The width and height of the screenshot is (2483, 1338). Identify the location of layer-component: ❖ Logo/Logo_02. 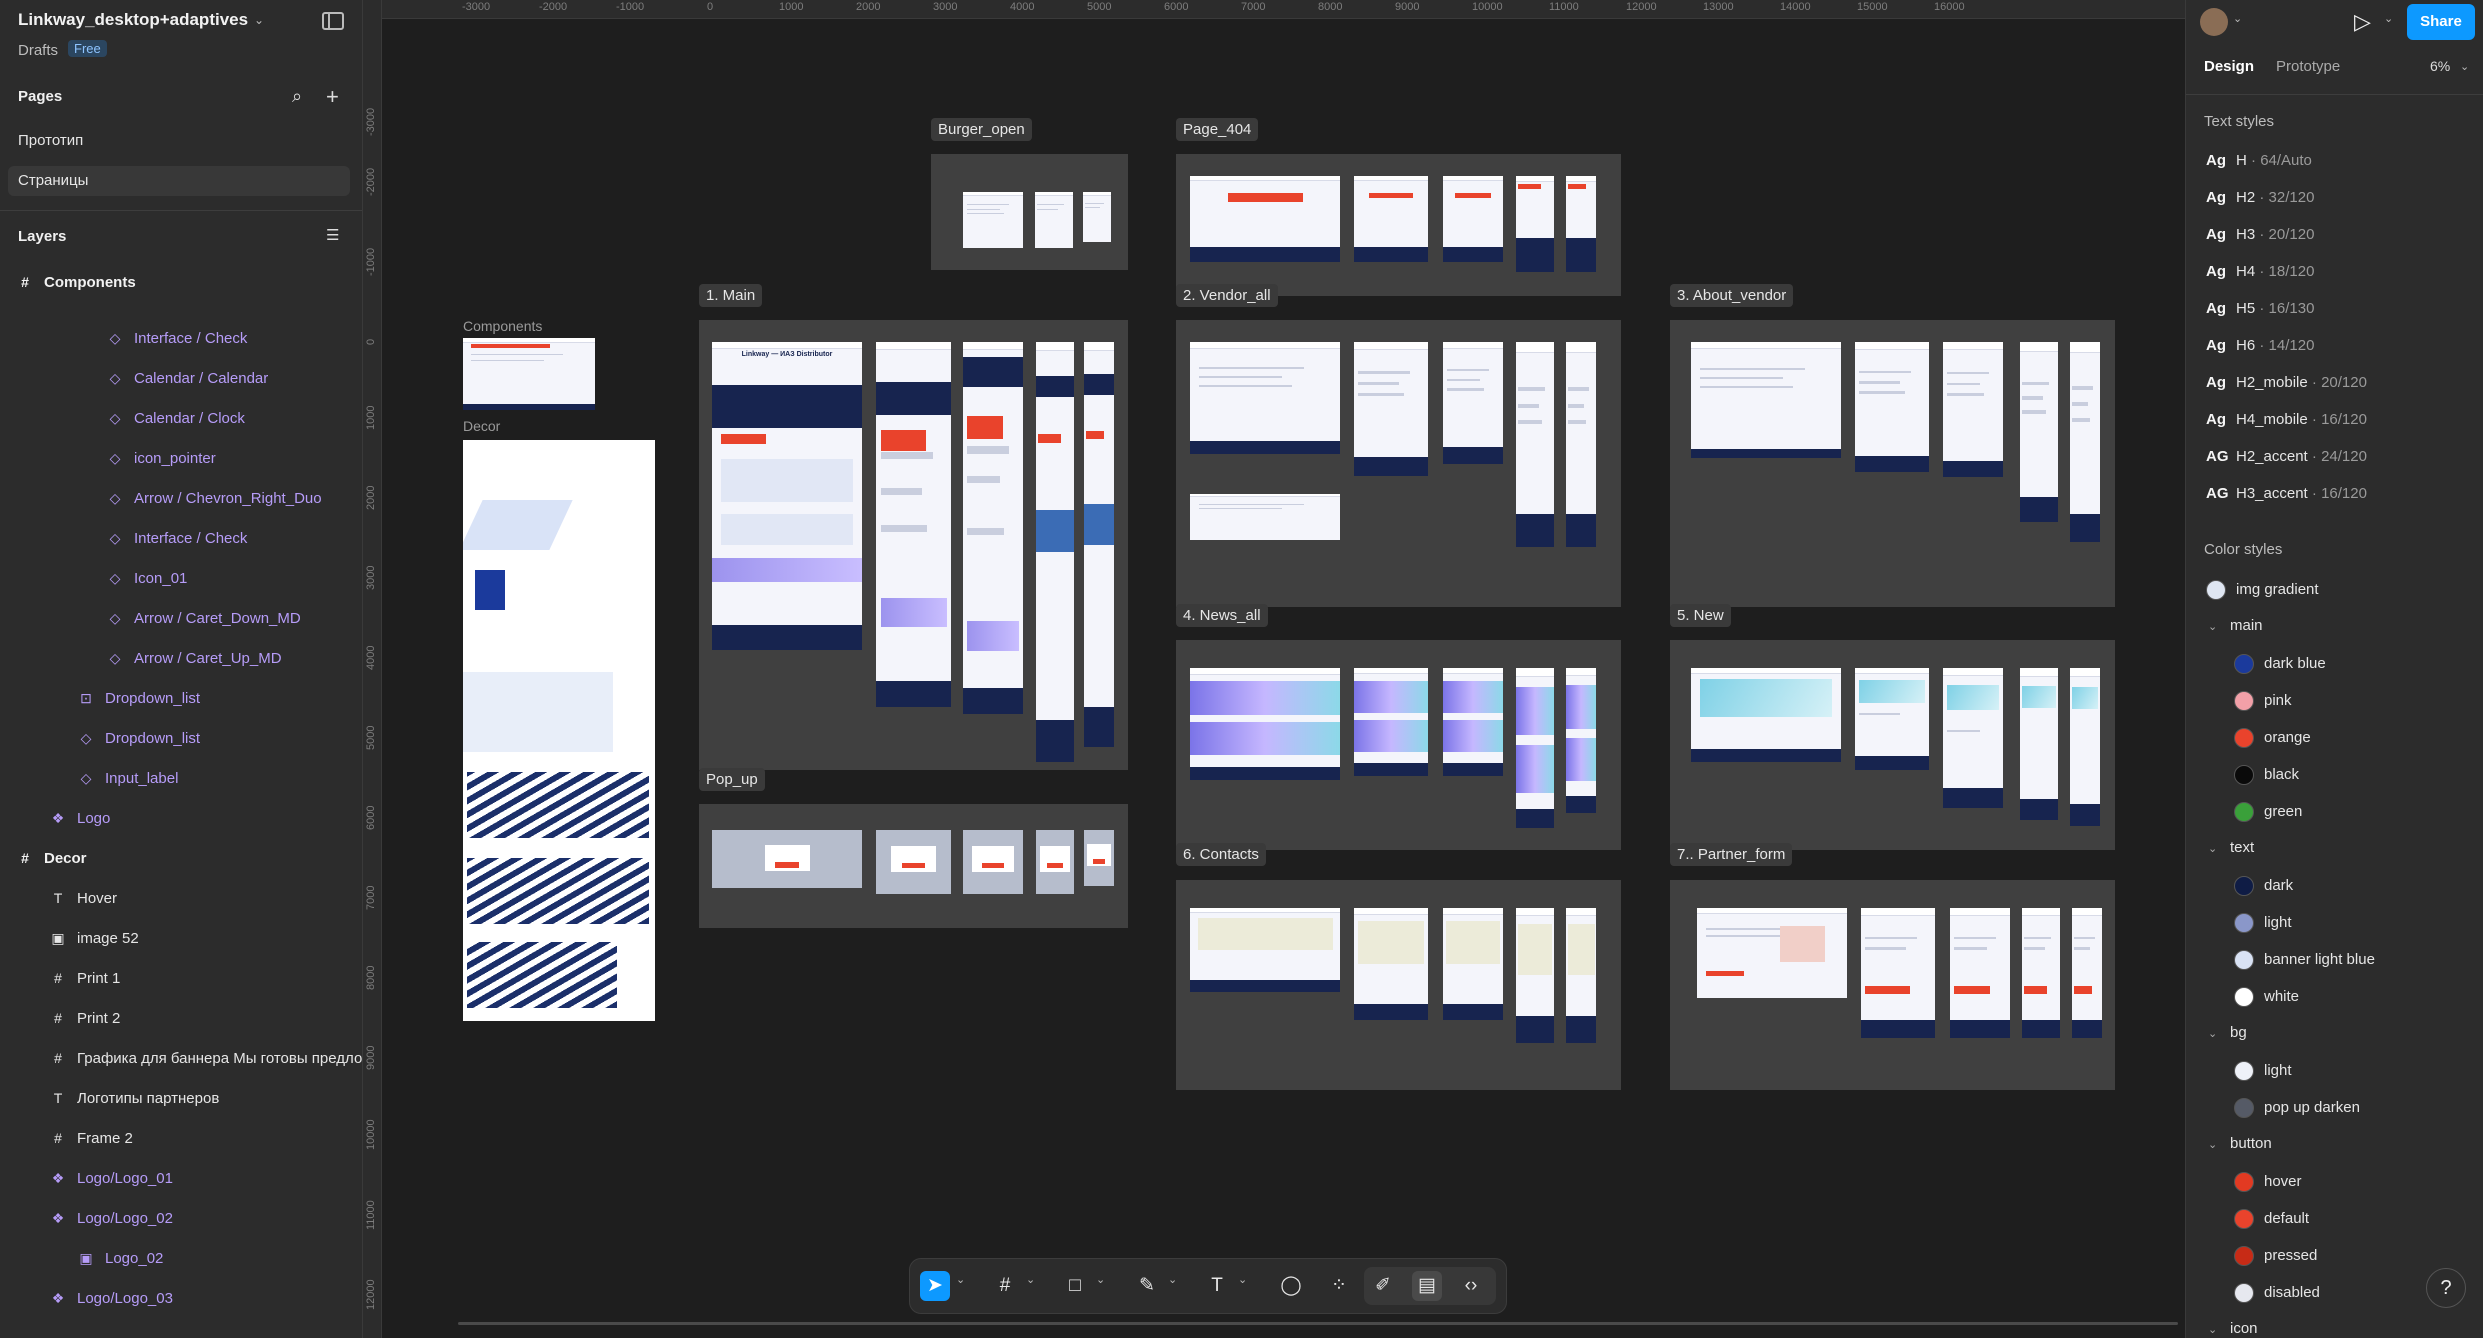
(110, 1218).